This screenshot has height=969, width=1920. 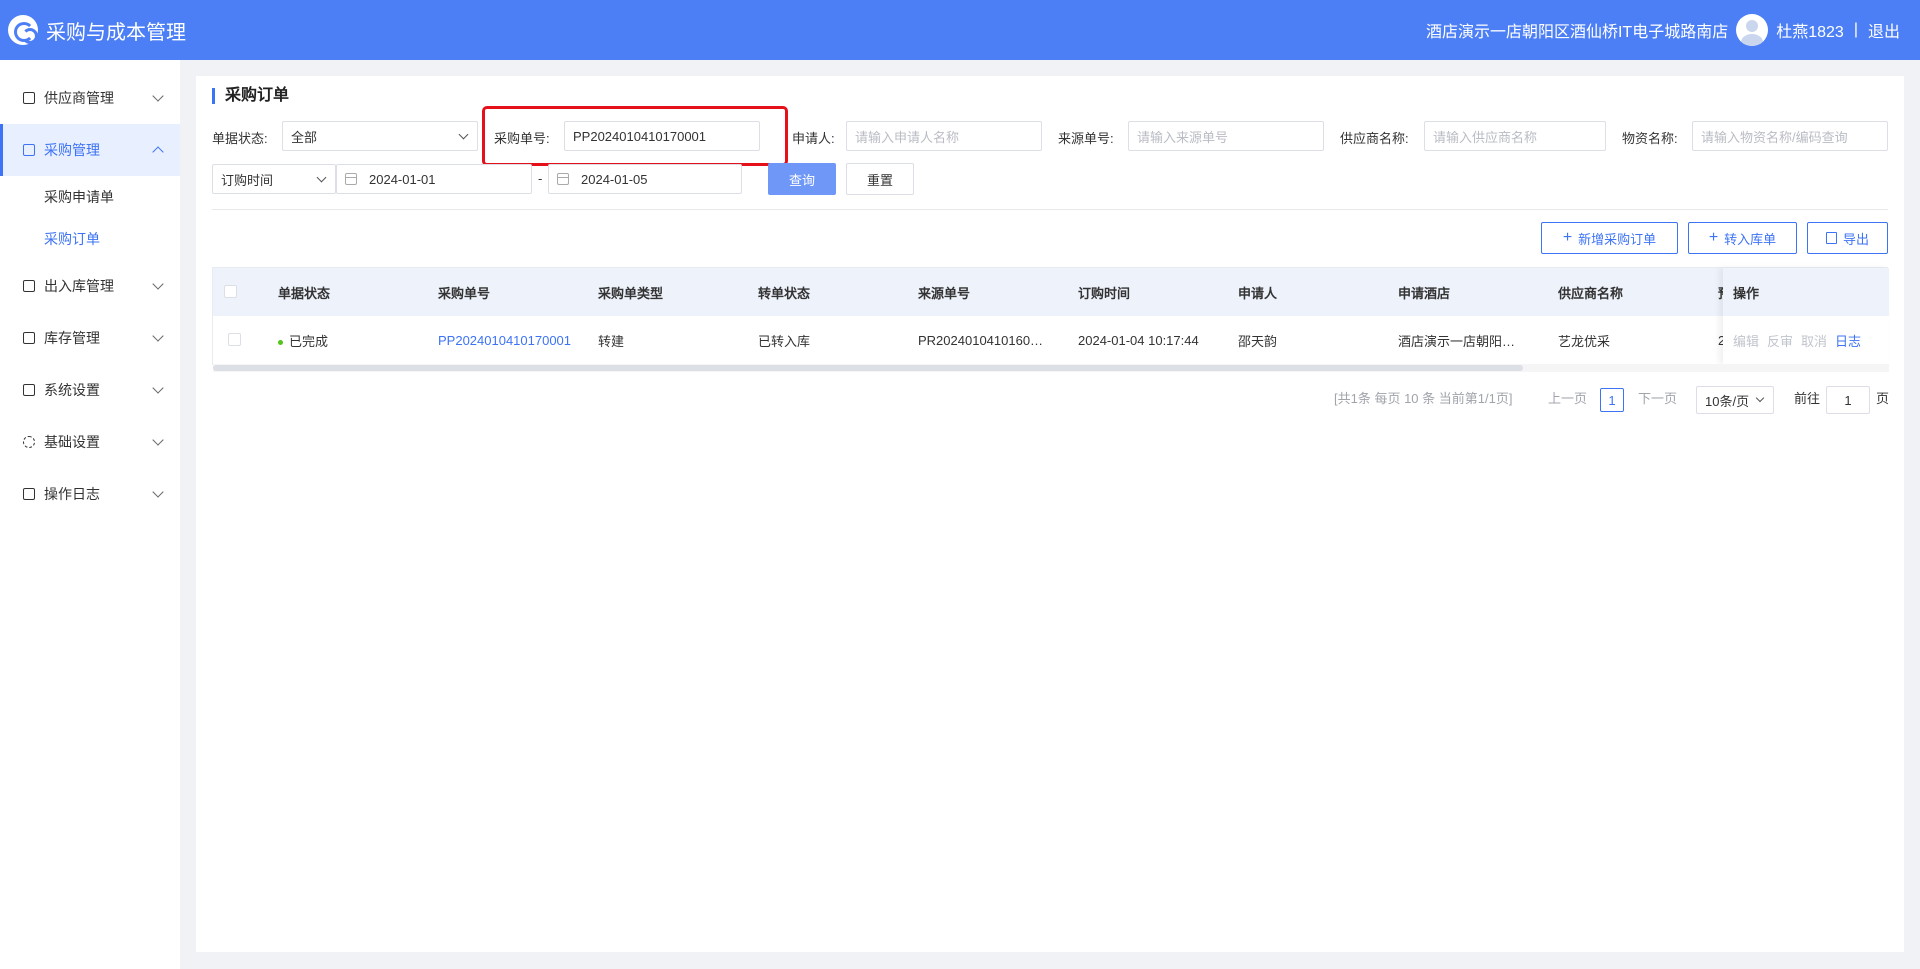 I want to click on date-end-input: 2024-01-05, so click(x=645, y=179).